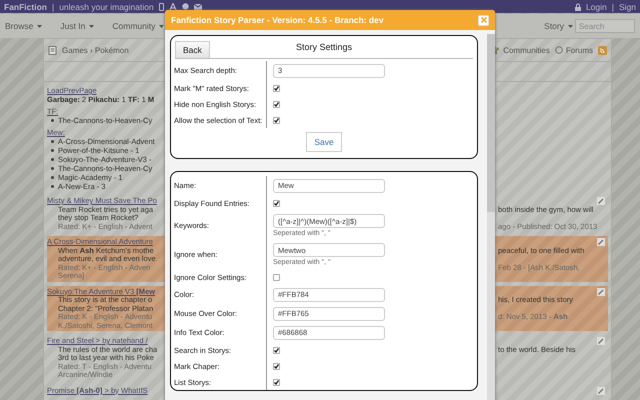 The height and width of the screenshot is (400, 640). What do you see at coordinates (577, 6) in the screenshot?
I see `lock-icon` at bounding box center [577, 6].